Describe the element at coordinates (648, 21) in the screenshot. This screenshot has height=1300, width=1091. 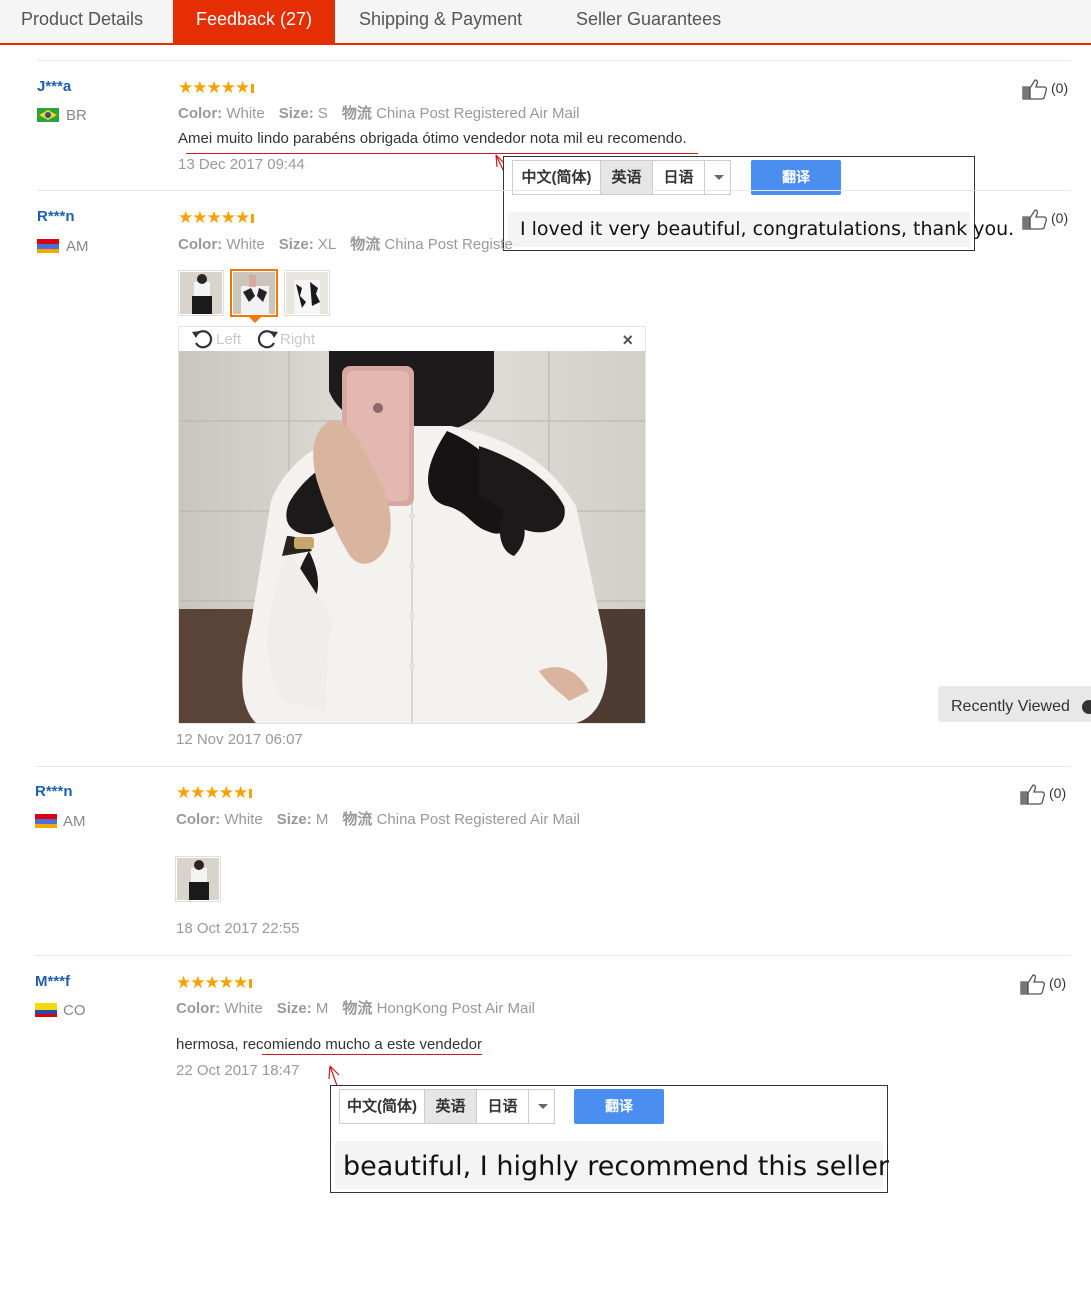
I see `tab-seller-guarantees: Seller Guarantees` at that location.